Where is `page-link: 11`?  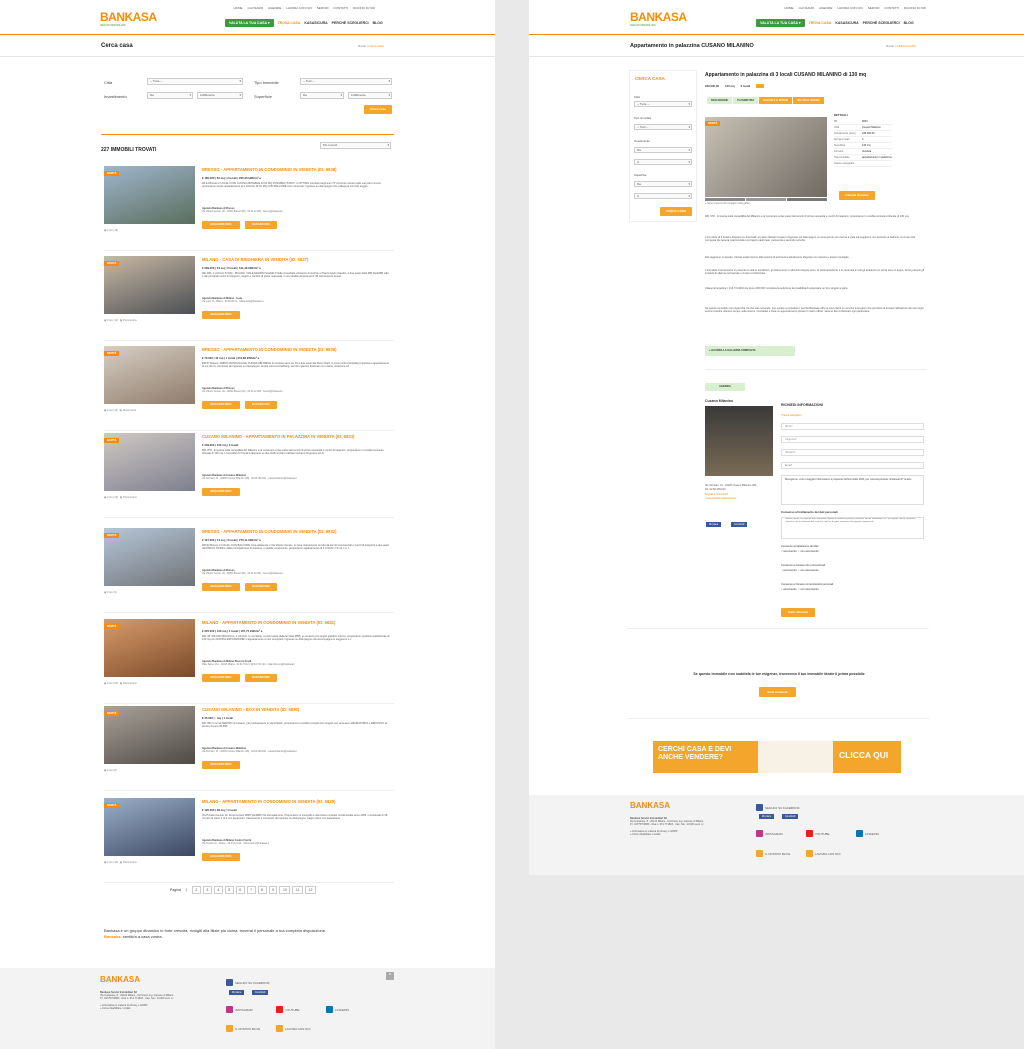 page-link: 11 is located at coordinates (298, 890).